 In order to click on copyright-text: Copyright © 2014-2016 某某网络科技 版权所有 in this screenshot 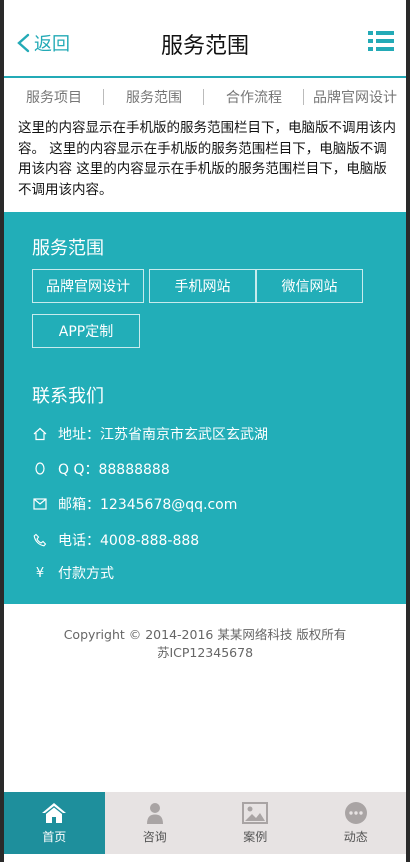, I will do `click(205, 634)`.